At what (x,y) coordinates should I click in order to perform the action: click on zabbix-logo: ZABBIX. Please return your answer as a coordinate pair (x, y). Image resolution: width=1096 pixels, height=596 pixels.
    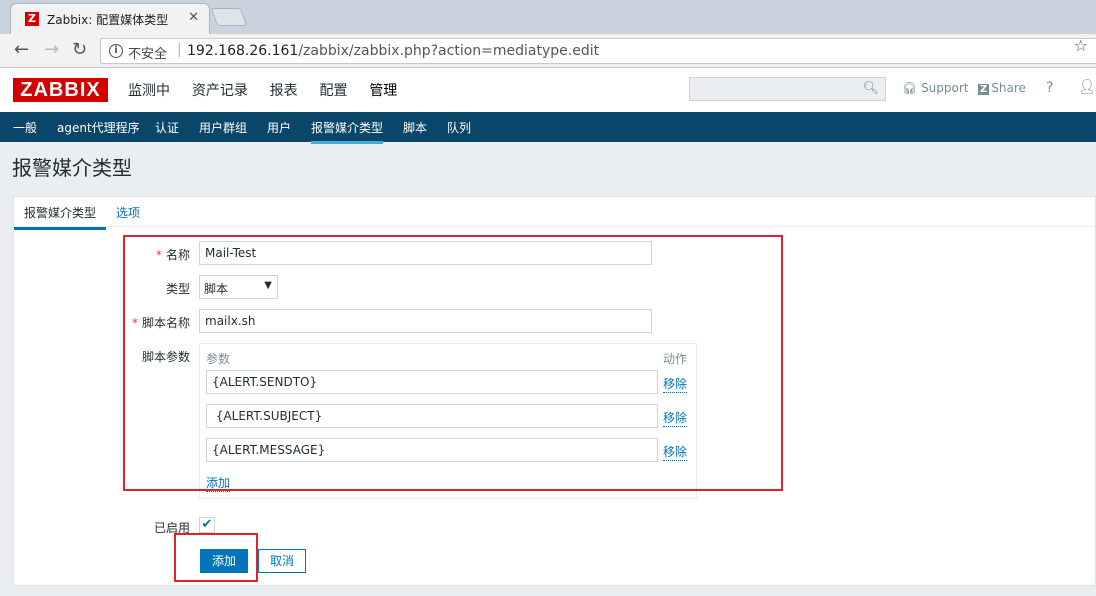
    Looking at the image, I should click on (60, 90).